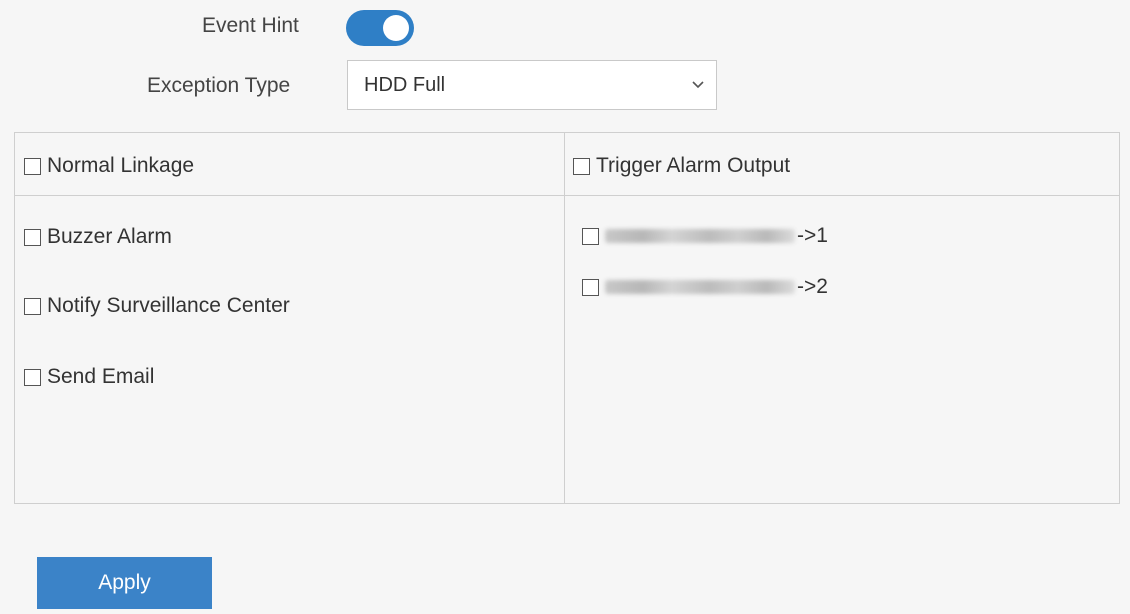 Image resolution: width=1130 pixels, height=614 pixels. I want to click on event-hint-label: Event Hint, so click(250, 25).